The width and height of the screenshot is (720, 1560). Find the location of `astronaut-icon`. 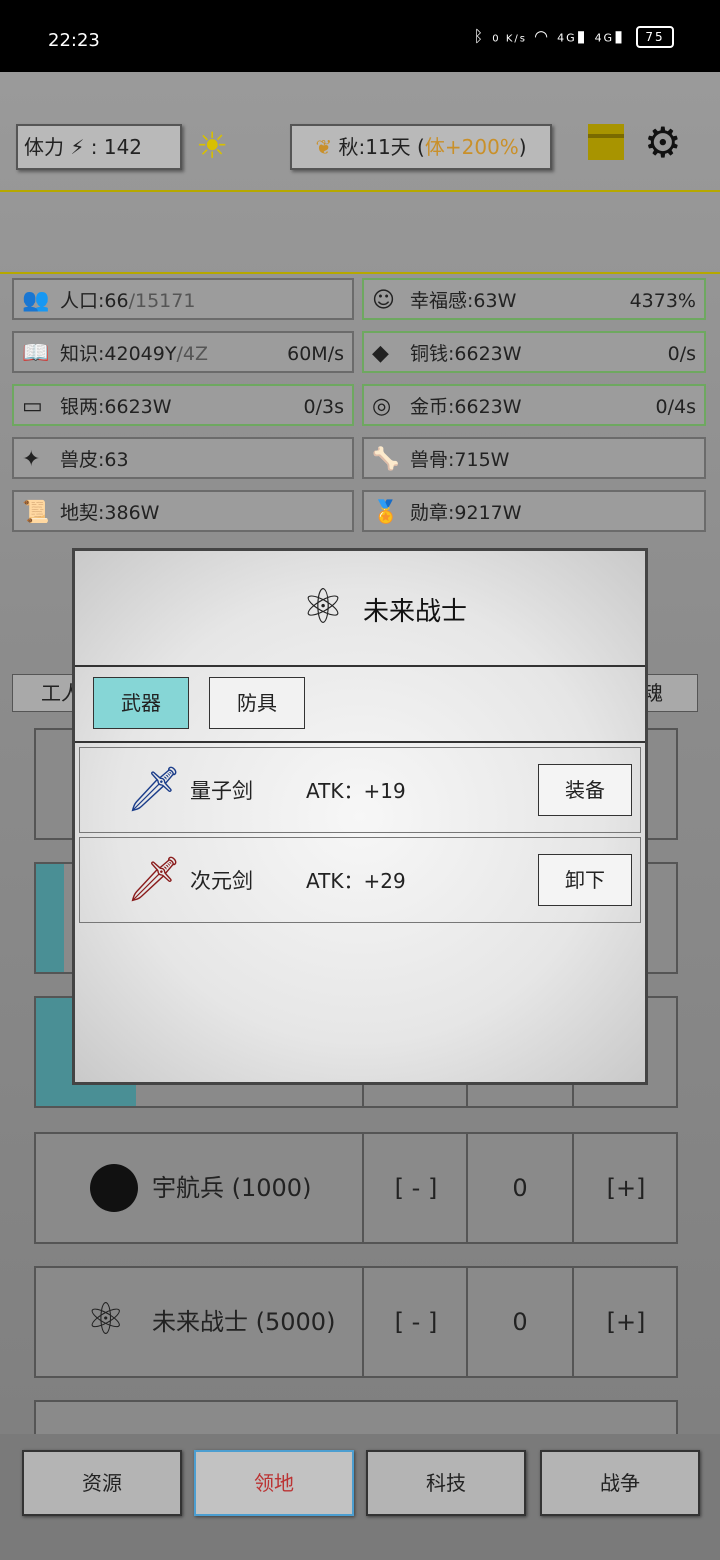

astronaut-icon is located at coordinates (114, 1188).